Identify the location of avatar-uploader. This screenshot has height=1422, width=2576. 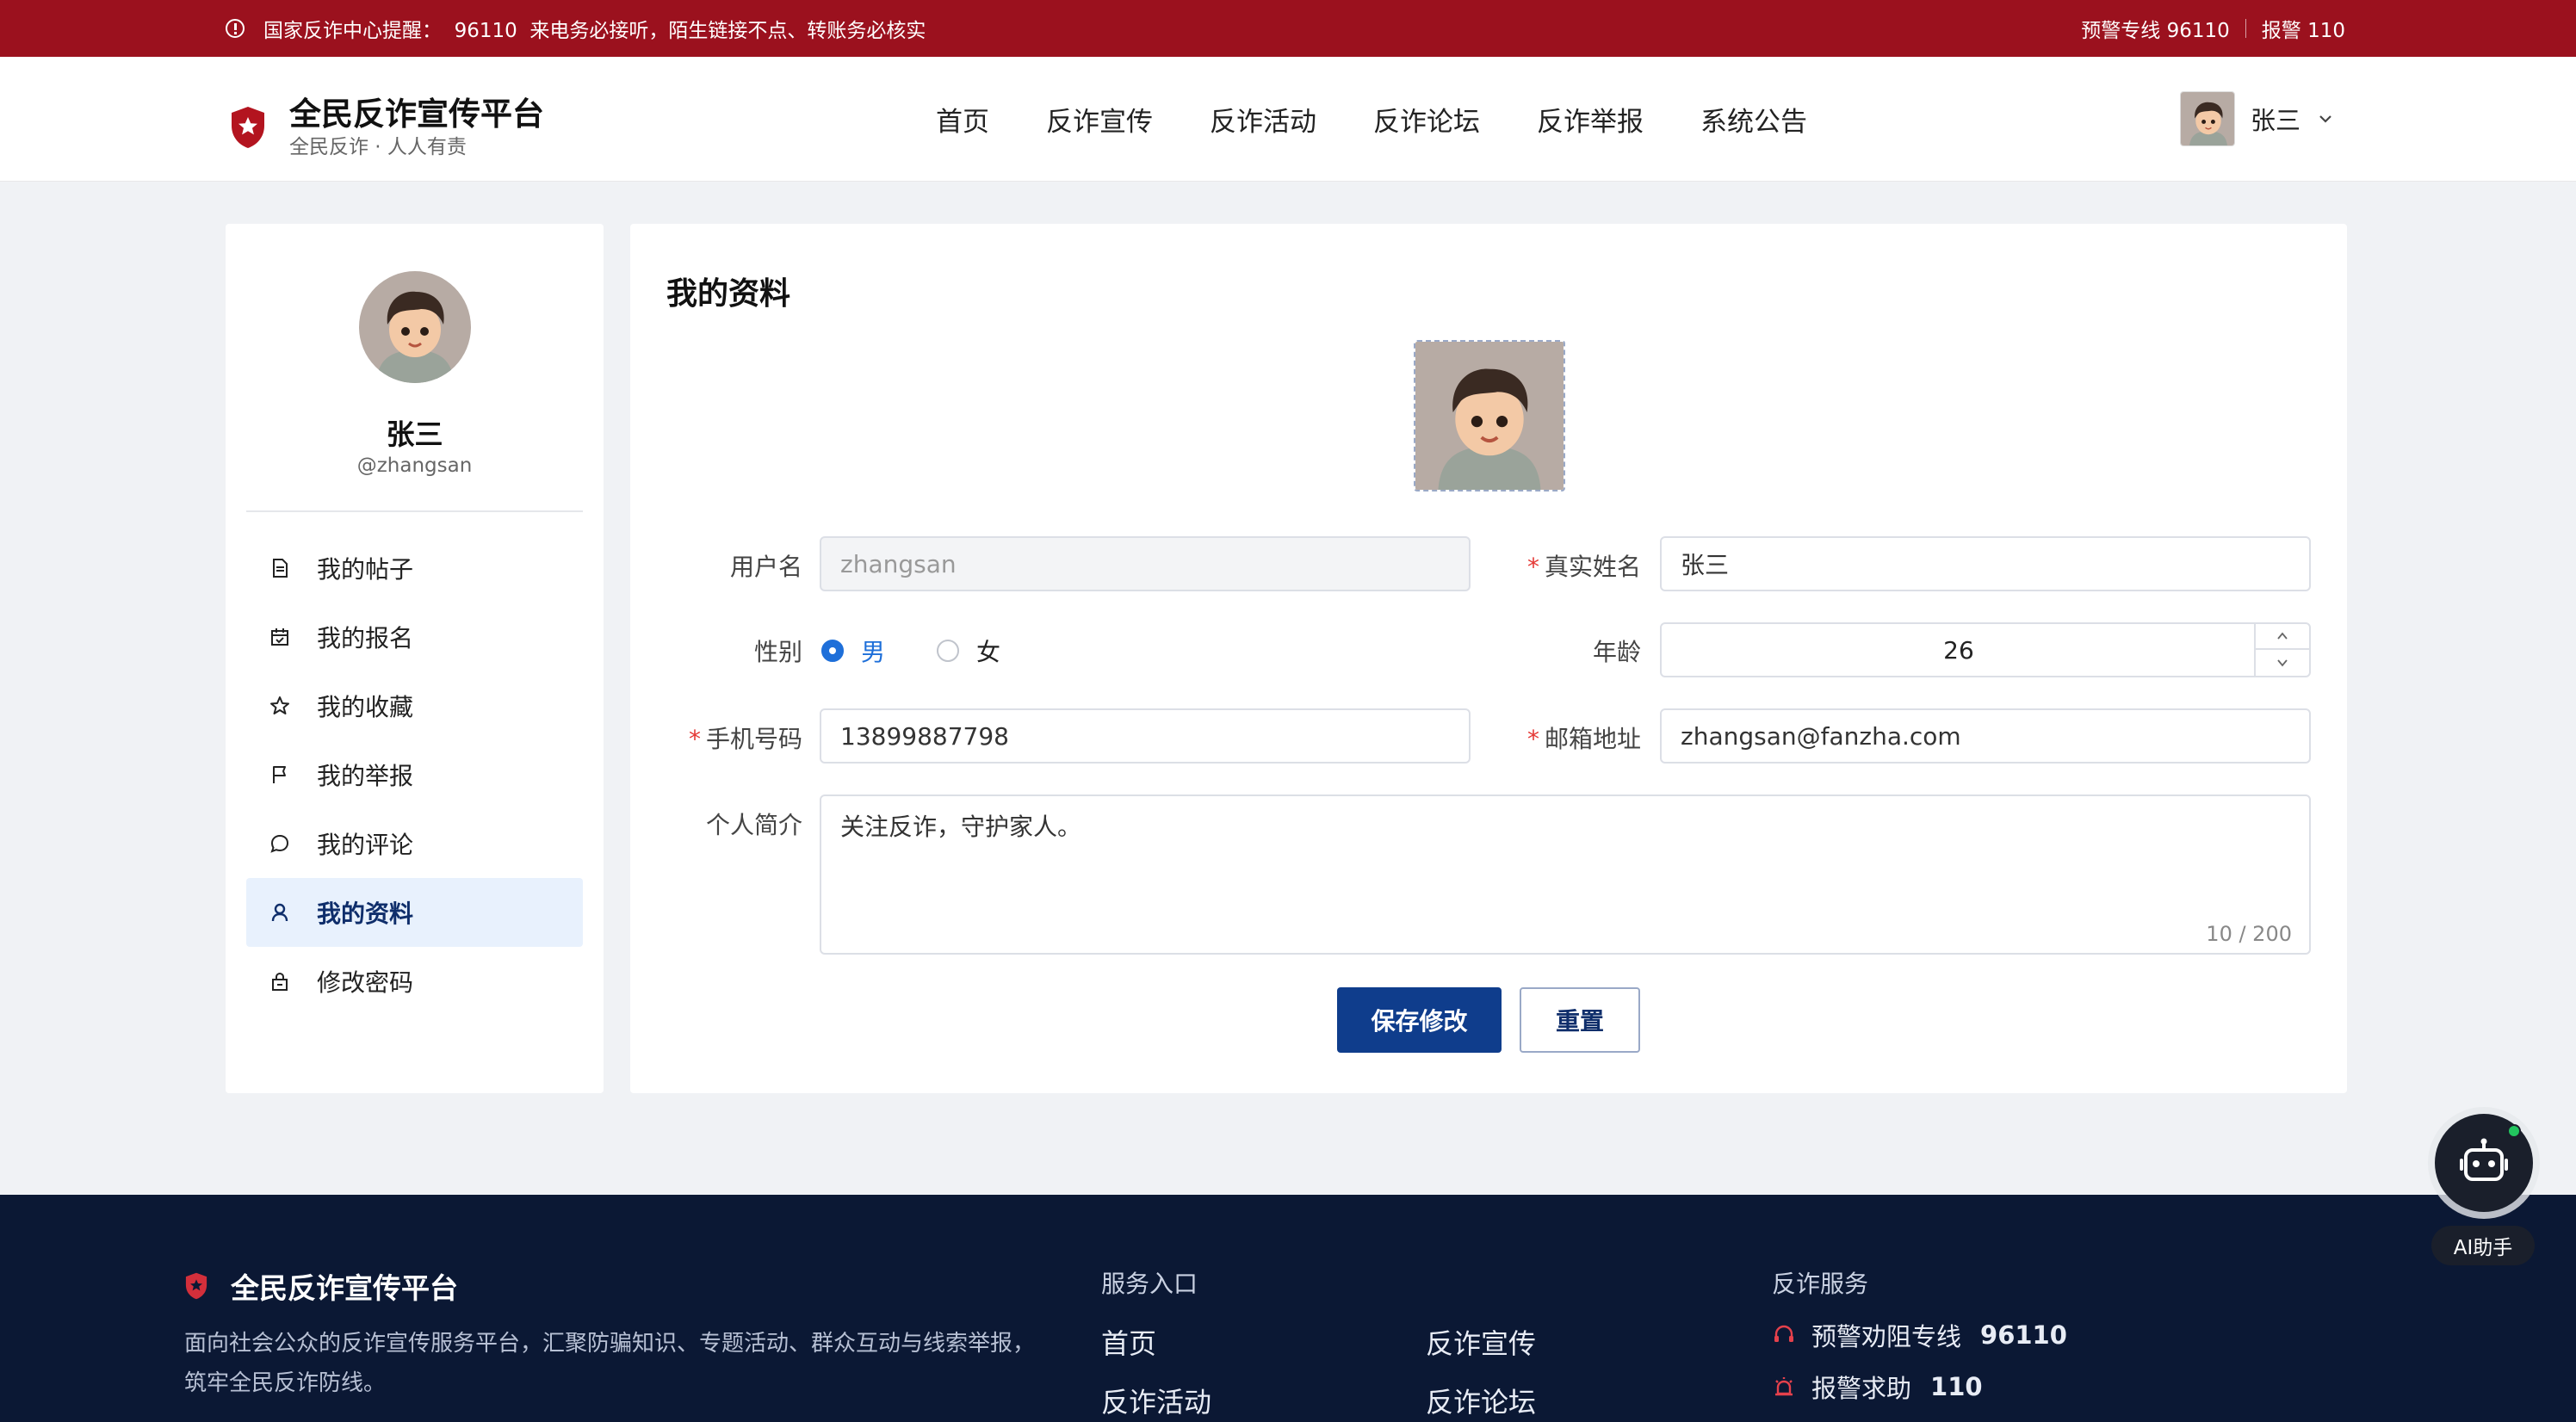
(1489, 416).